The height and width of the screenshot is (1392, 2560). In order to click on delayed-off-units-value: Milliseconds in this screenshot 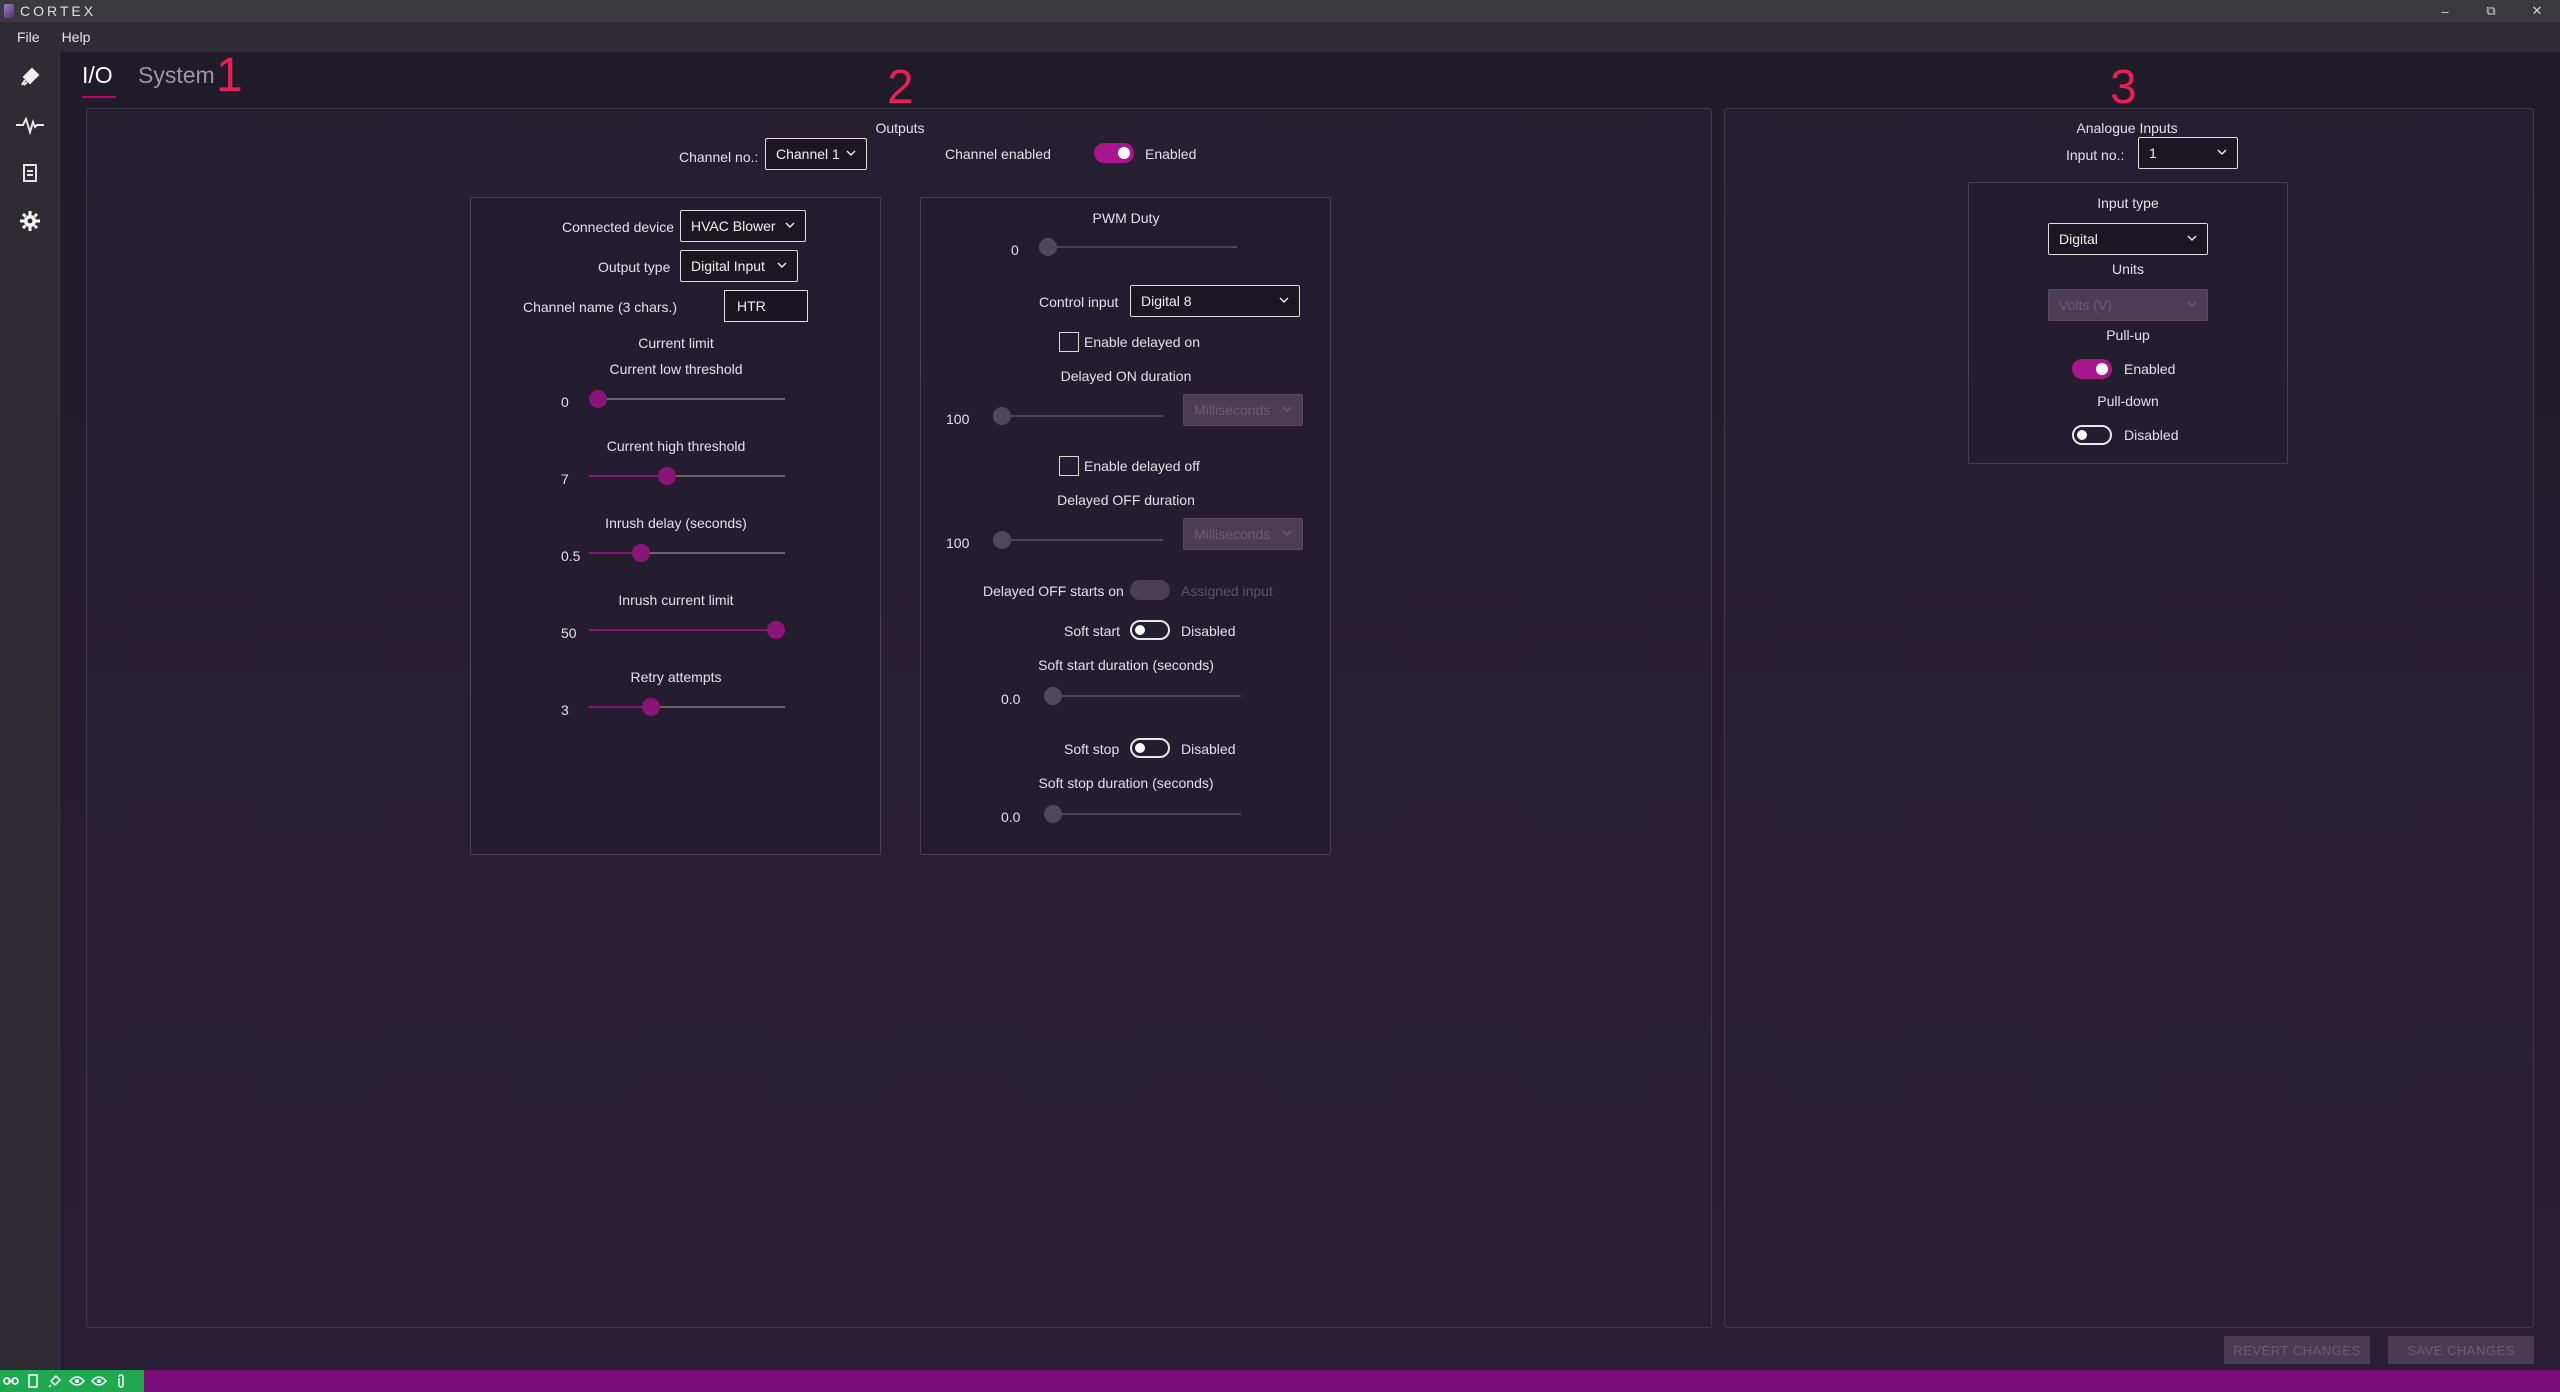, I will do `click(1232, 534)`.